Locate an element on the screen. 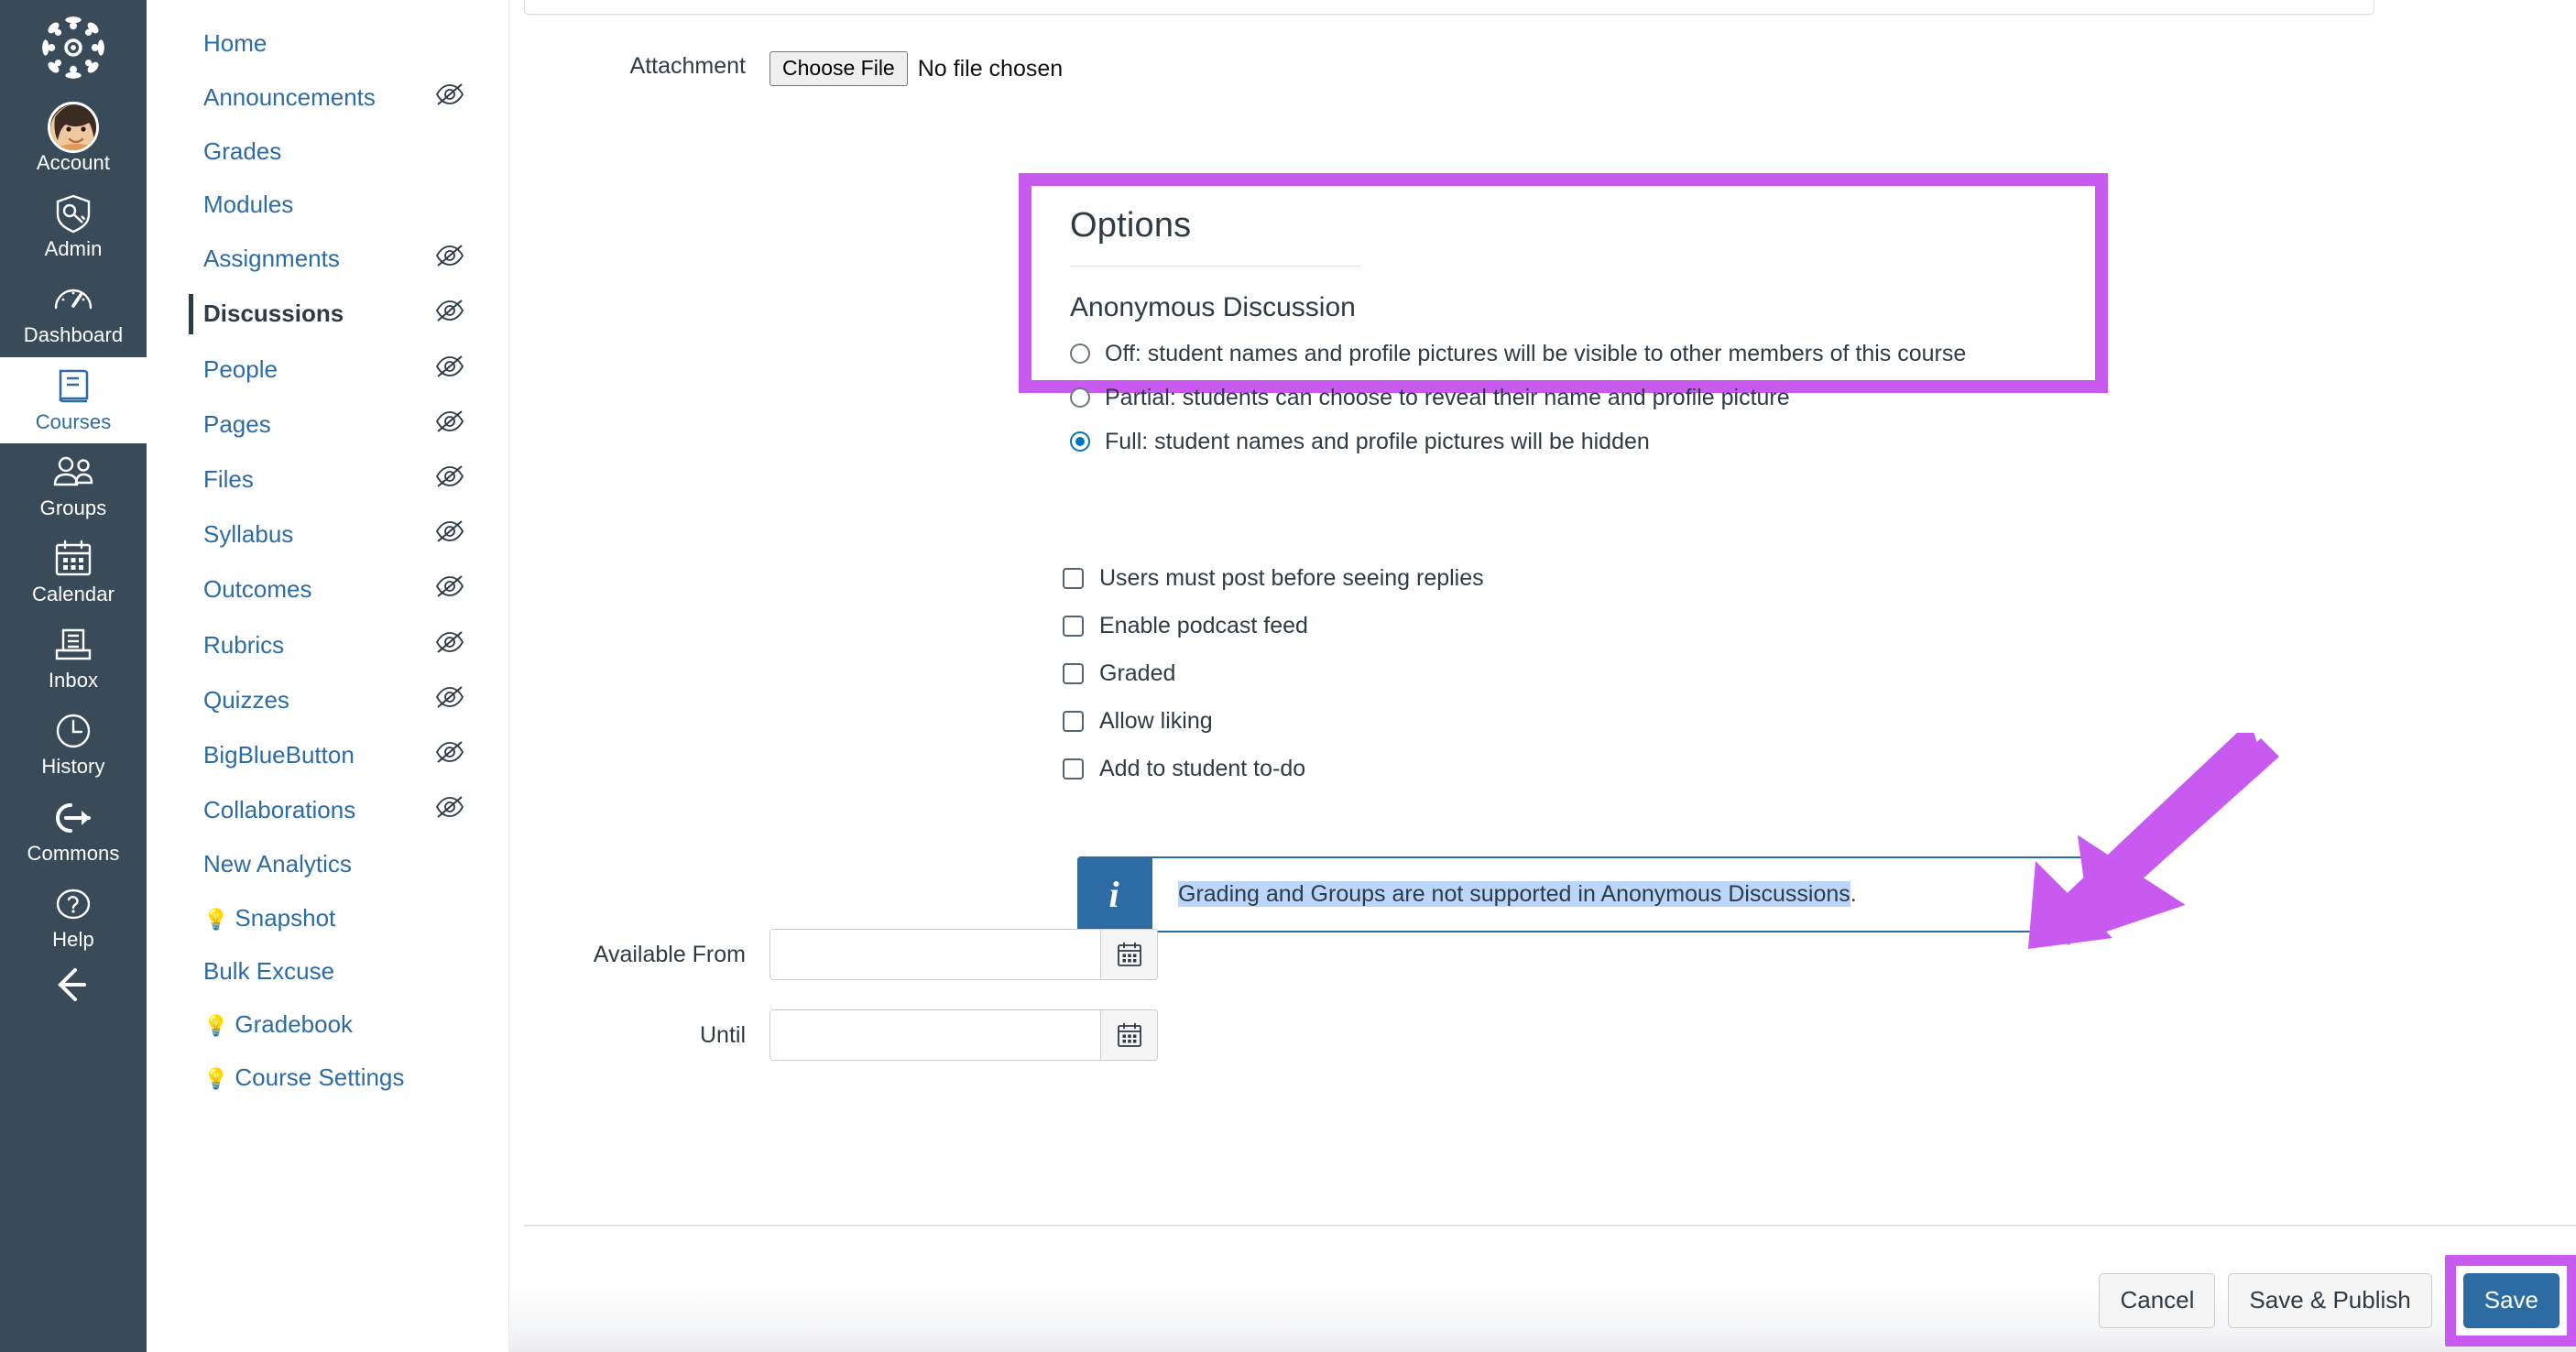 Image resolution: width=2576 pixels, height=1352 pixels. course-nav-label: Files is located at coordinates (229, 479).